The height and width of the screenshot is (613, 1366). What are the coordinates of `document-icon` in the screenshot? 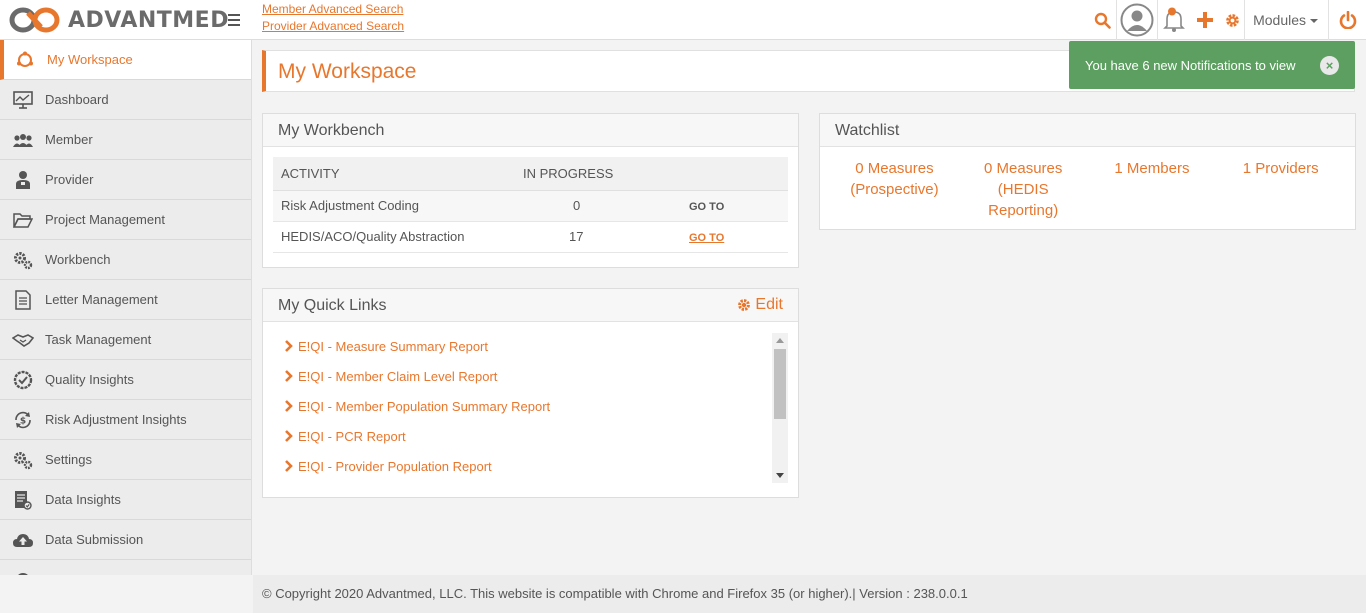 It's located at (23, 300).